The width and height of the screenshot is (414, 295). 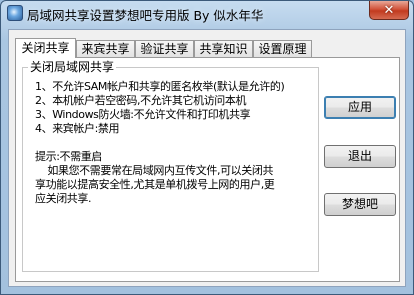 What do you see at coordinates (72, 67) in the screenshot?
I see `group-title: 关闭局域网共享` at bounding box center [72, 67].